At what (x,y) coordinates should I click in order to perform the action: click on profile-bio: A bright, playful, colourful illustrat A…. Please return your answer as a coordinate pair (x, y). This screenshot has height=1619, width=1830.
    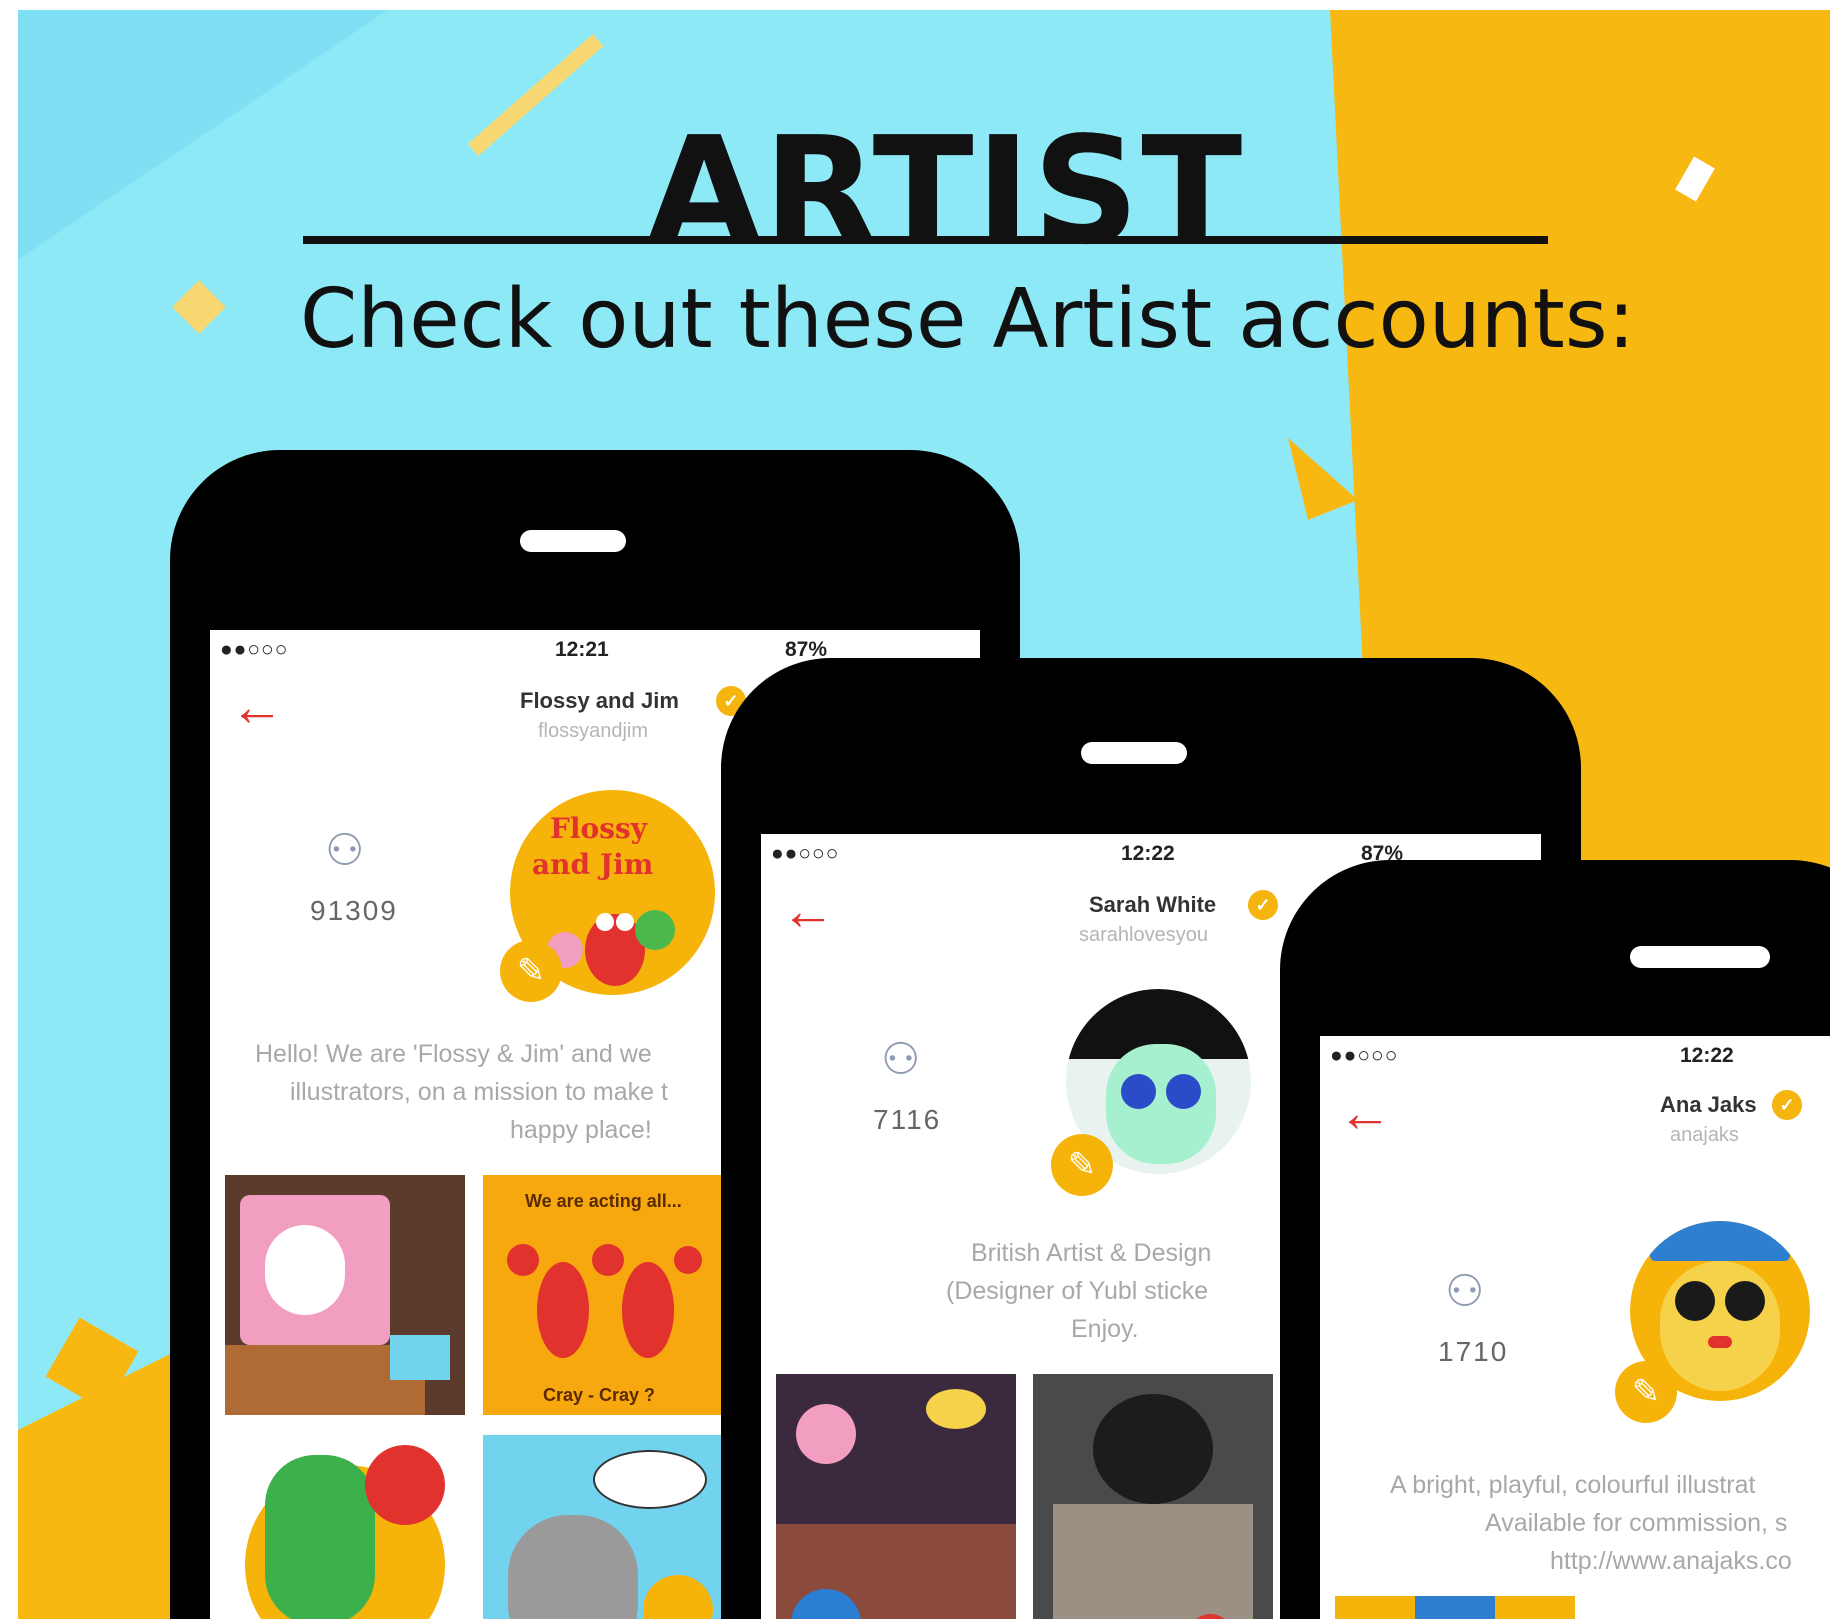
    Looking at the image, I should click on (1610, 1523).